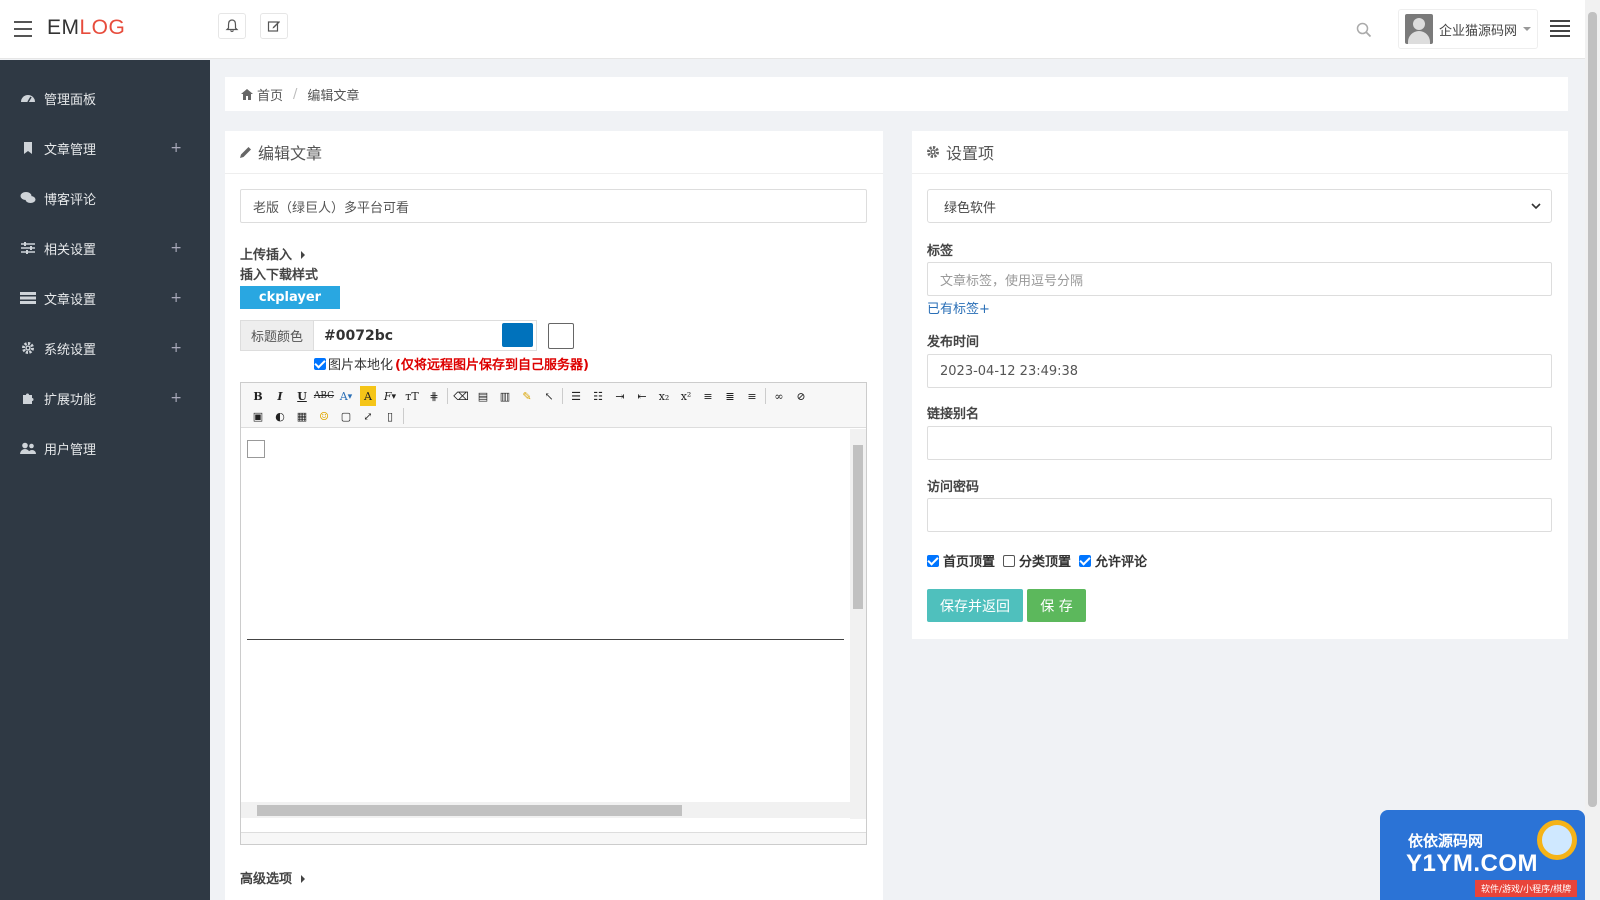 This screenshot has width=1600, height=900. What do you see at coordinates (434, 396) in the screenshot?
I see `line-height-icon: ⋕` at bounding box center [434, 396].